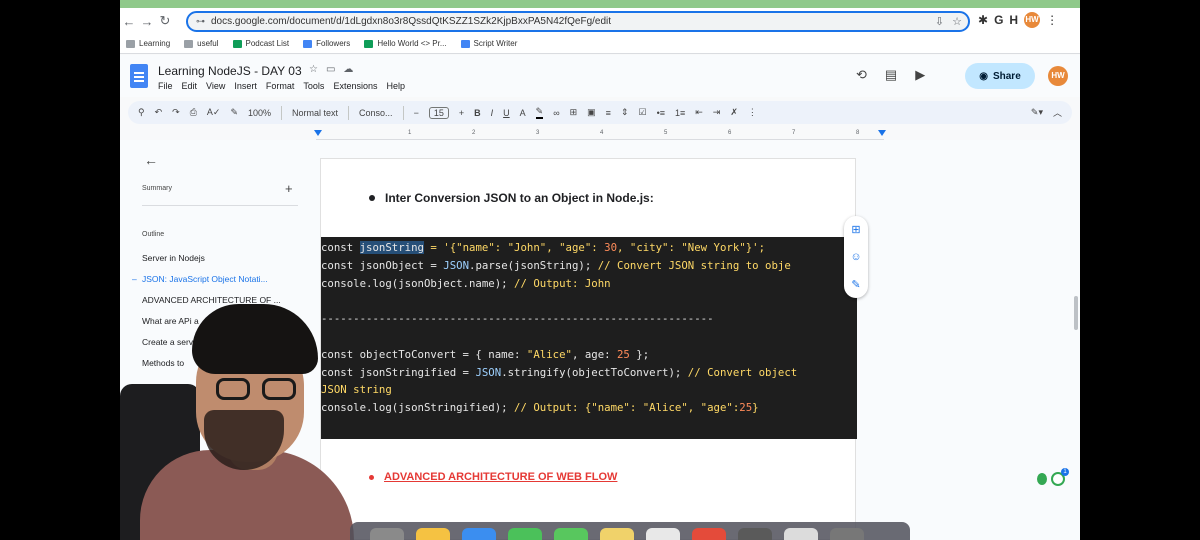 The image size is (1200, 540). I want to click on grammarly-badge-icon, so click(1060, 477).